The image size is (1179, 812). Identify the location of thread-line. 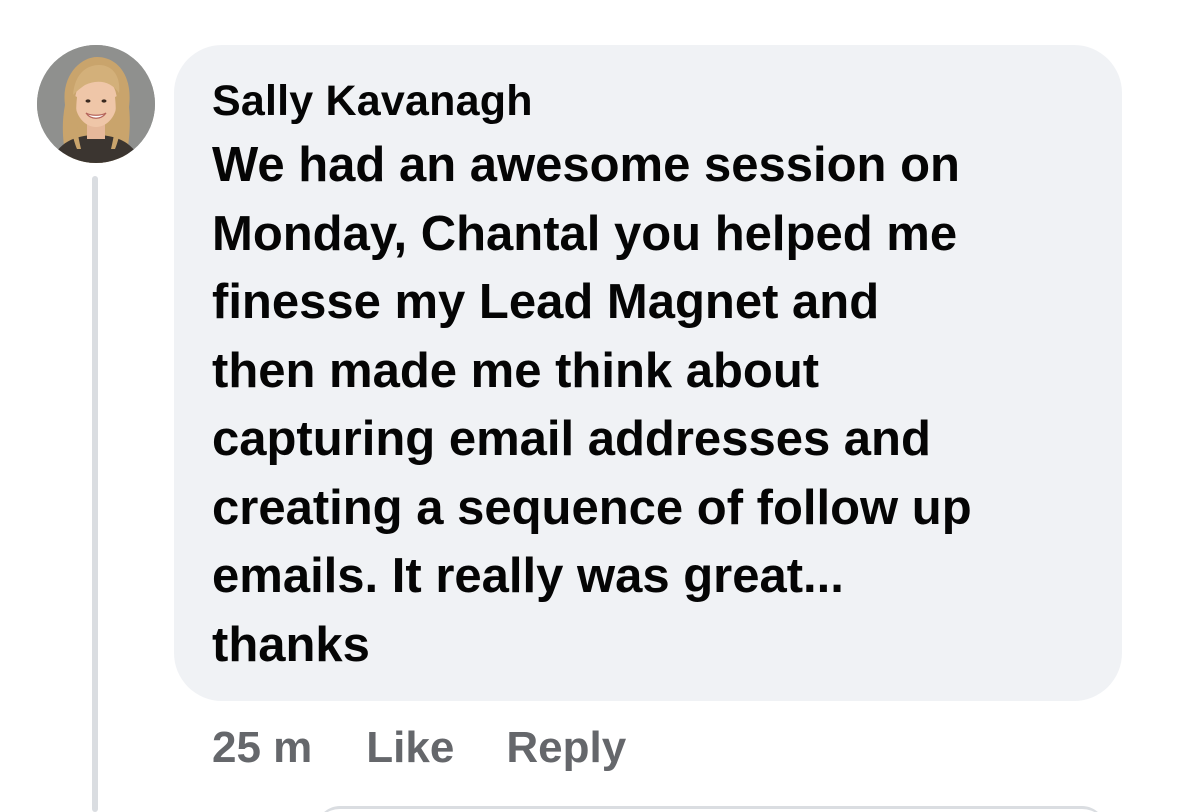
(95, 494).